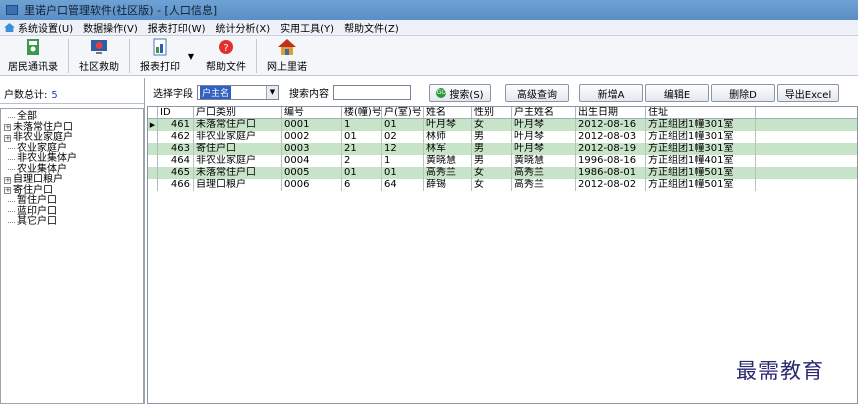 Image resolution: width=858 pixels, height=404 pixels. I want to click on tree-node: + 非农业家庭户, so click(72, 138).